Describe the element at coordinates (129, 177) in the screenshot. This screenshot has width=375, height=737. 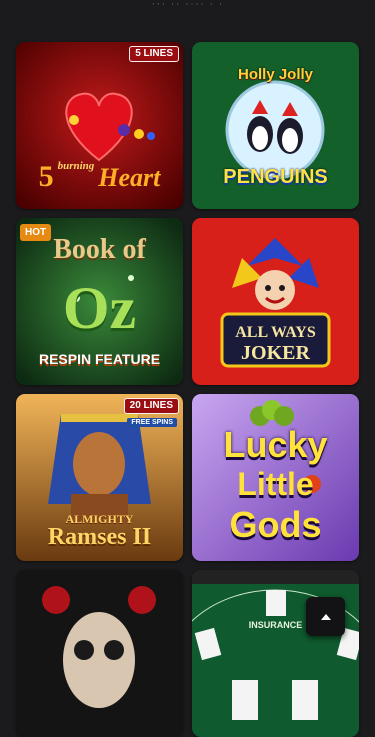
I see `title-word-heart: Heart` at that location.